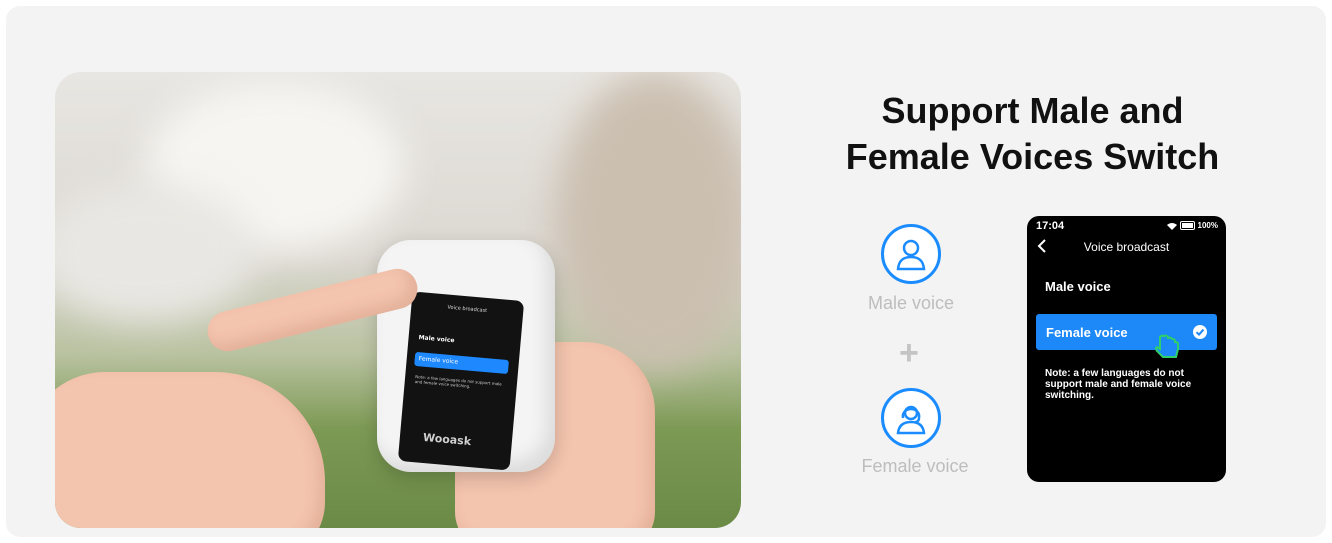 Image resolution: width=1332 pixels, height=543 pixels. What do you see at coordinates (911, 303) in the screenshot?
I see `male-voice-label: Male voice` at bounding box center [911, 303].